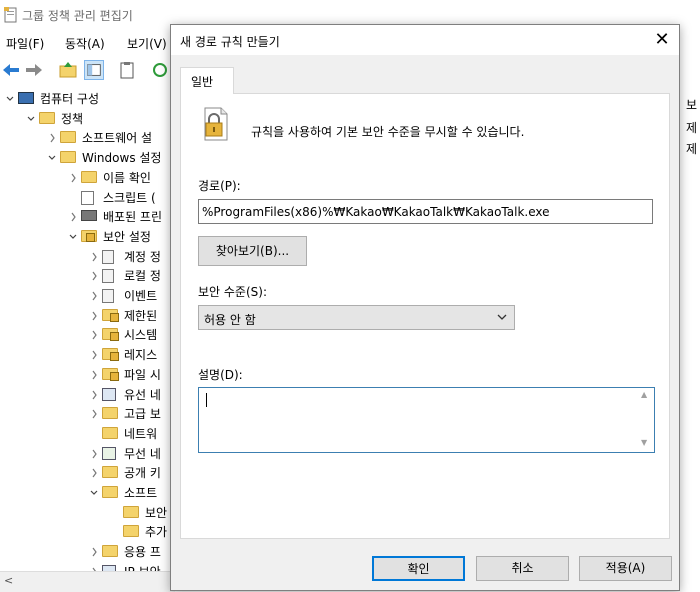 The image size is (700, 592). What do you see at coordinates (10, 15) in the screenshot?
I see `app-icon` at bounding box center [10, 15].